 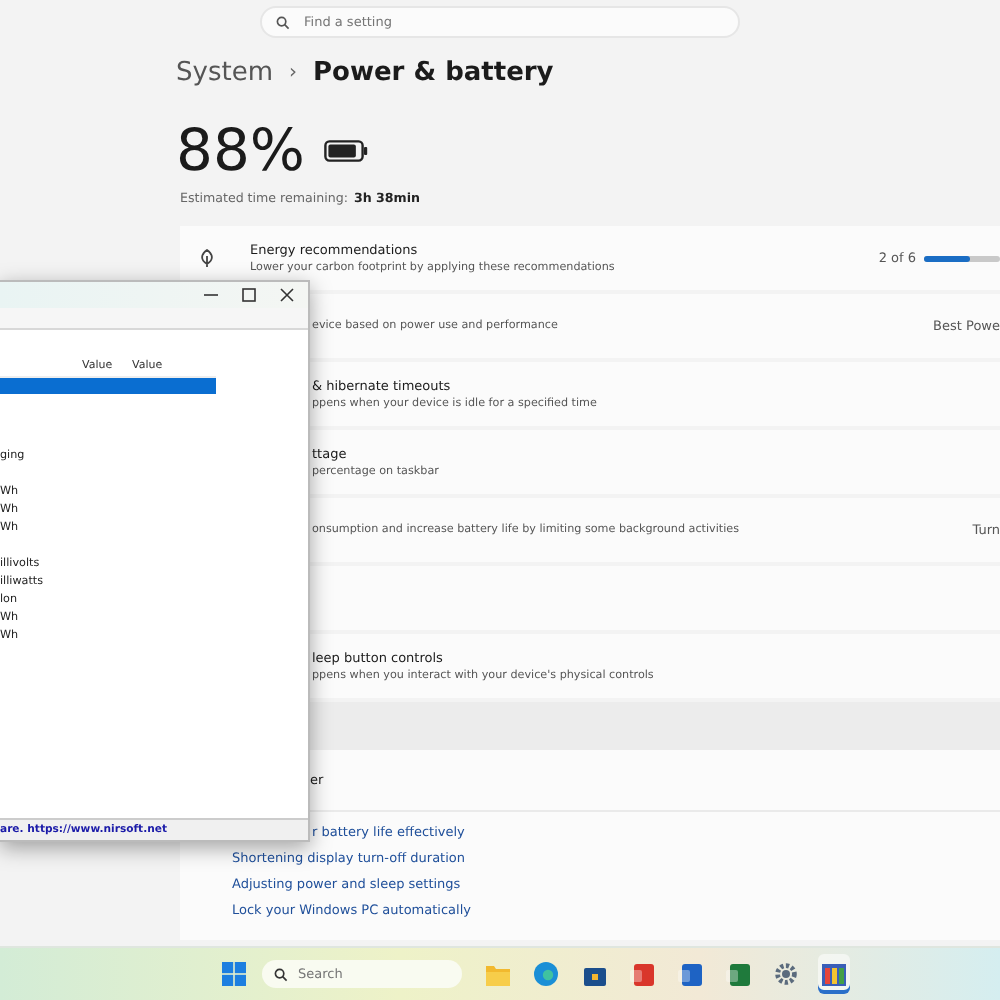 I want to click on close-icon, so click(x=287, y=295).